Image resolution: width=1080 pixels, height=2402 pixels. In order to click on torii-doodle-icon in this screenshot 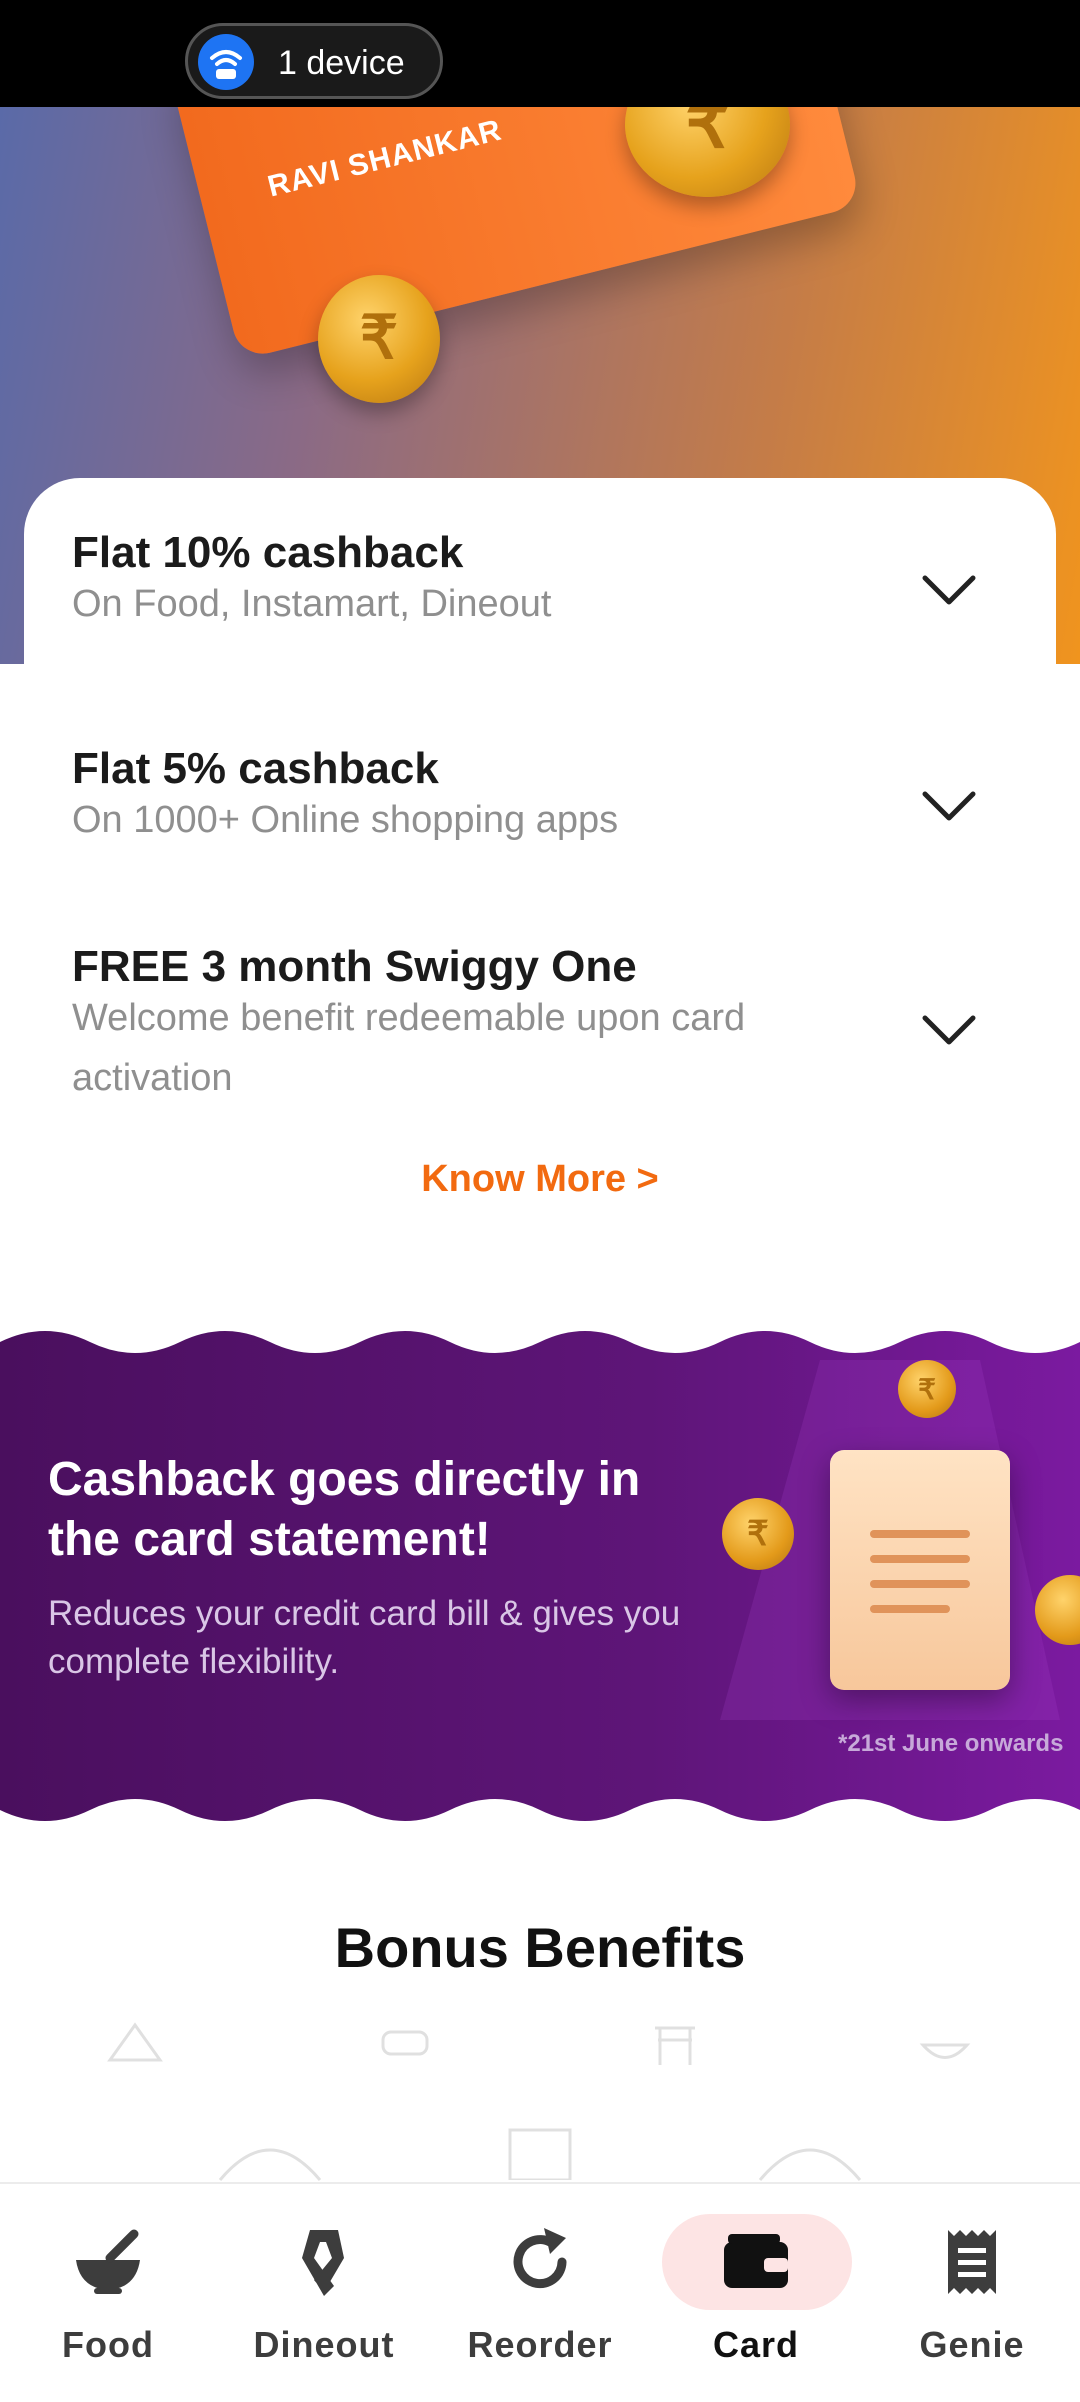, I will do `click(675, 2045)`.